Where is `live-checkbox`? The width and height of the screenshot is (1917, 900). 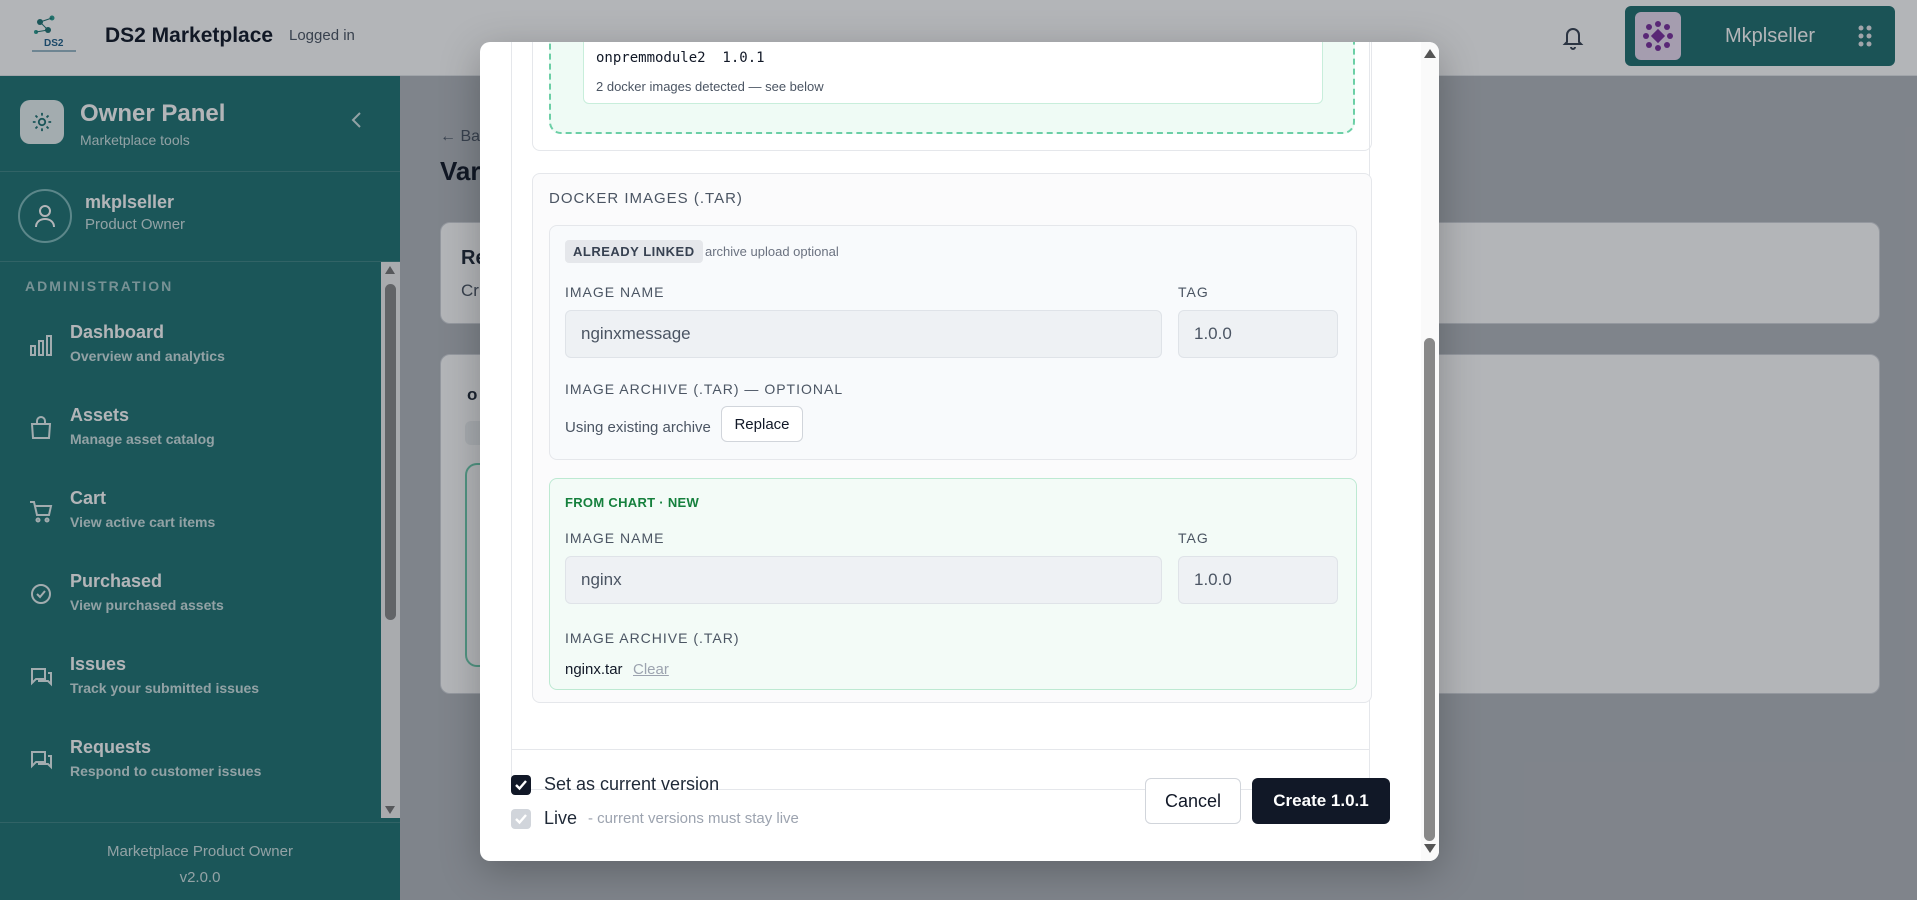 live-checkbox is located at coordinates (521, 819).